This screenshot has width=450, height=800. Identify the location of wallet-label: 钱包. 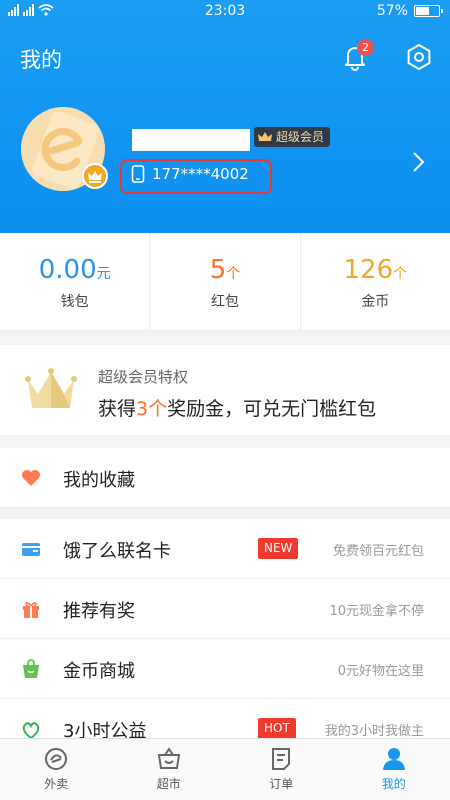
(74, 302).